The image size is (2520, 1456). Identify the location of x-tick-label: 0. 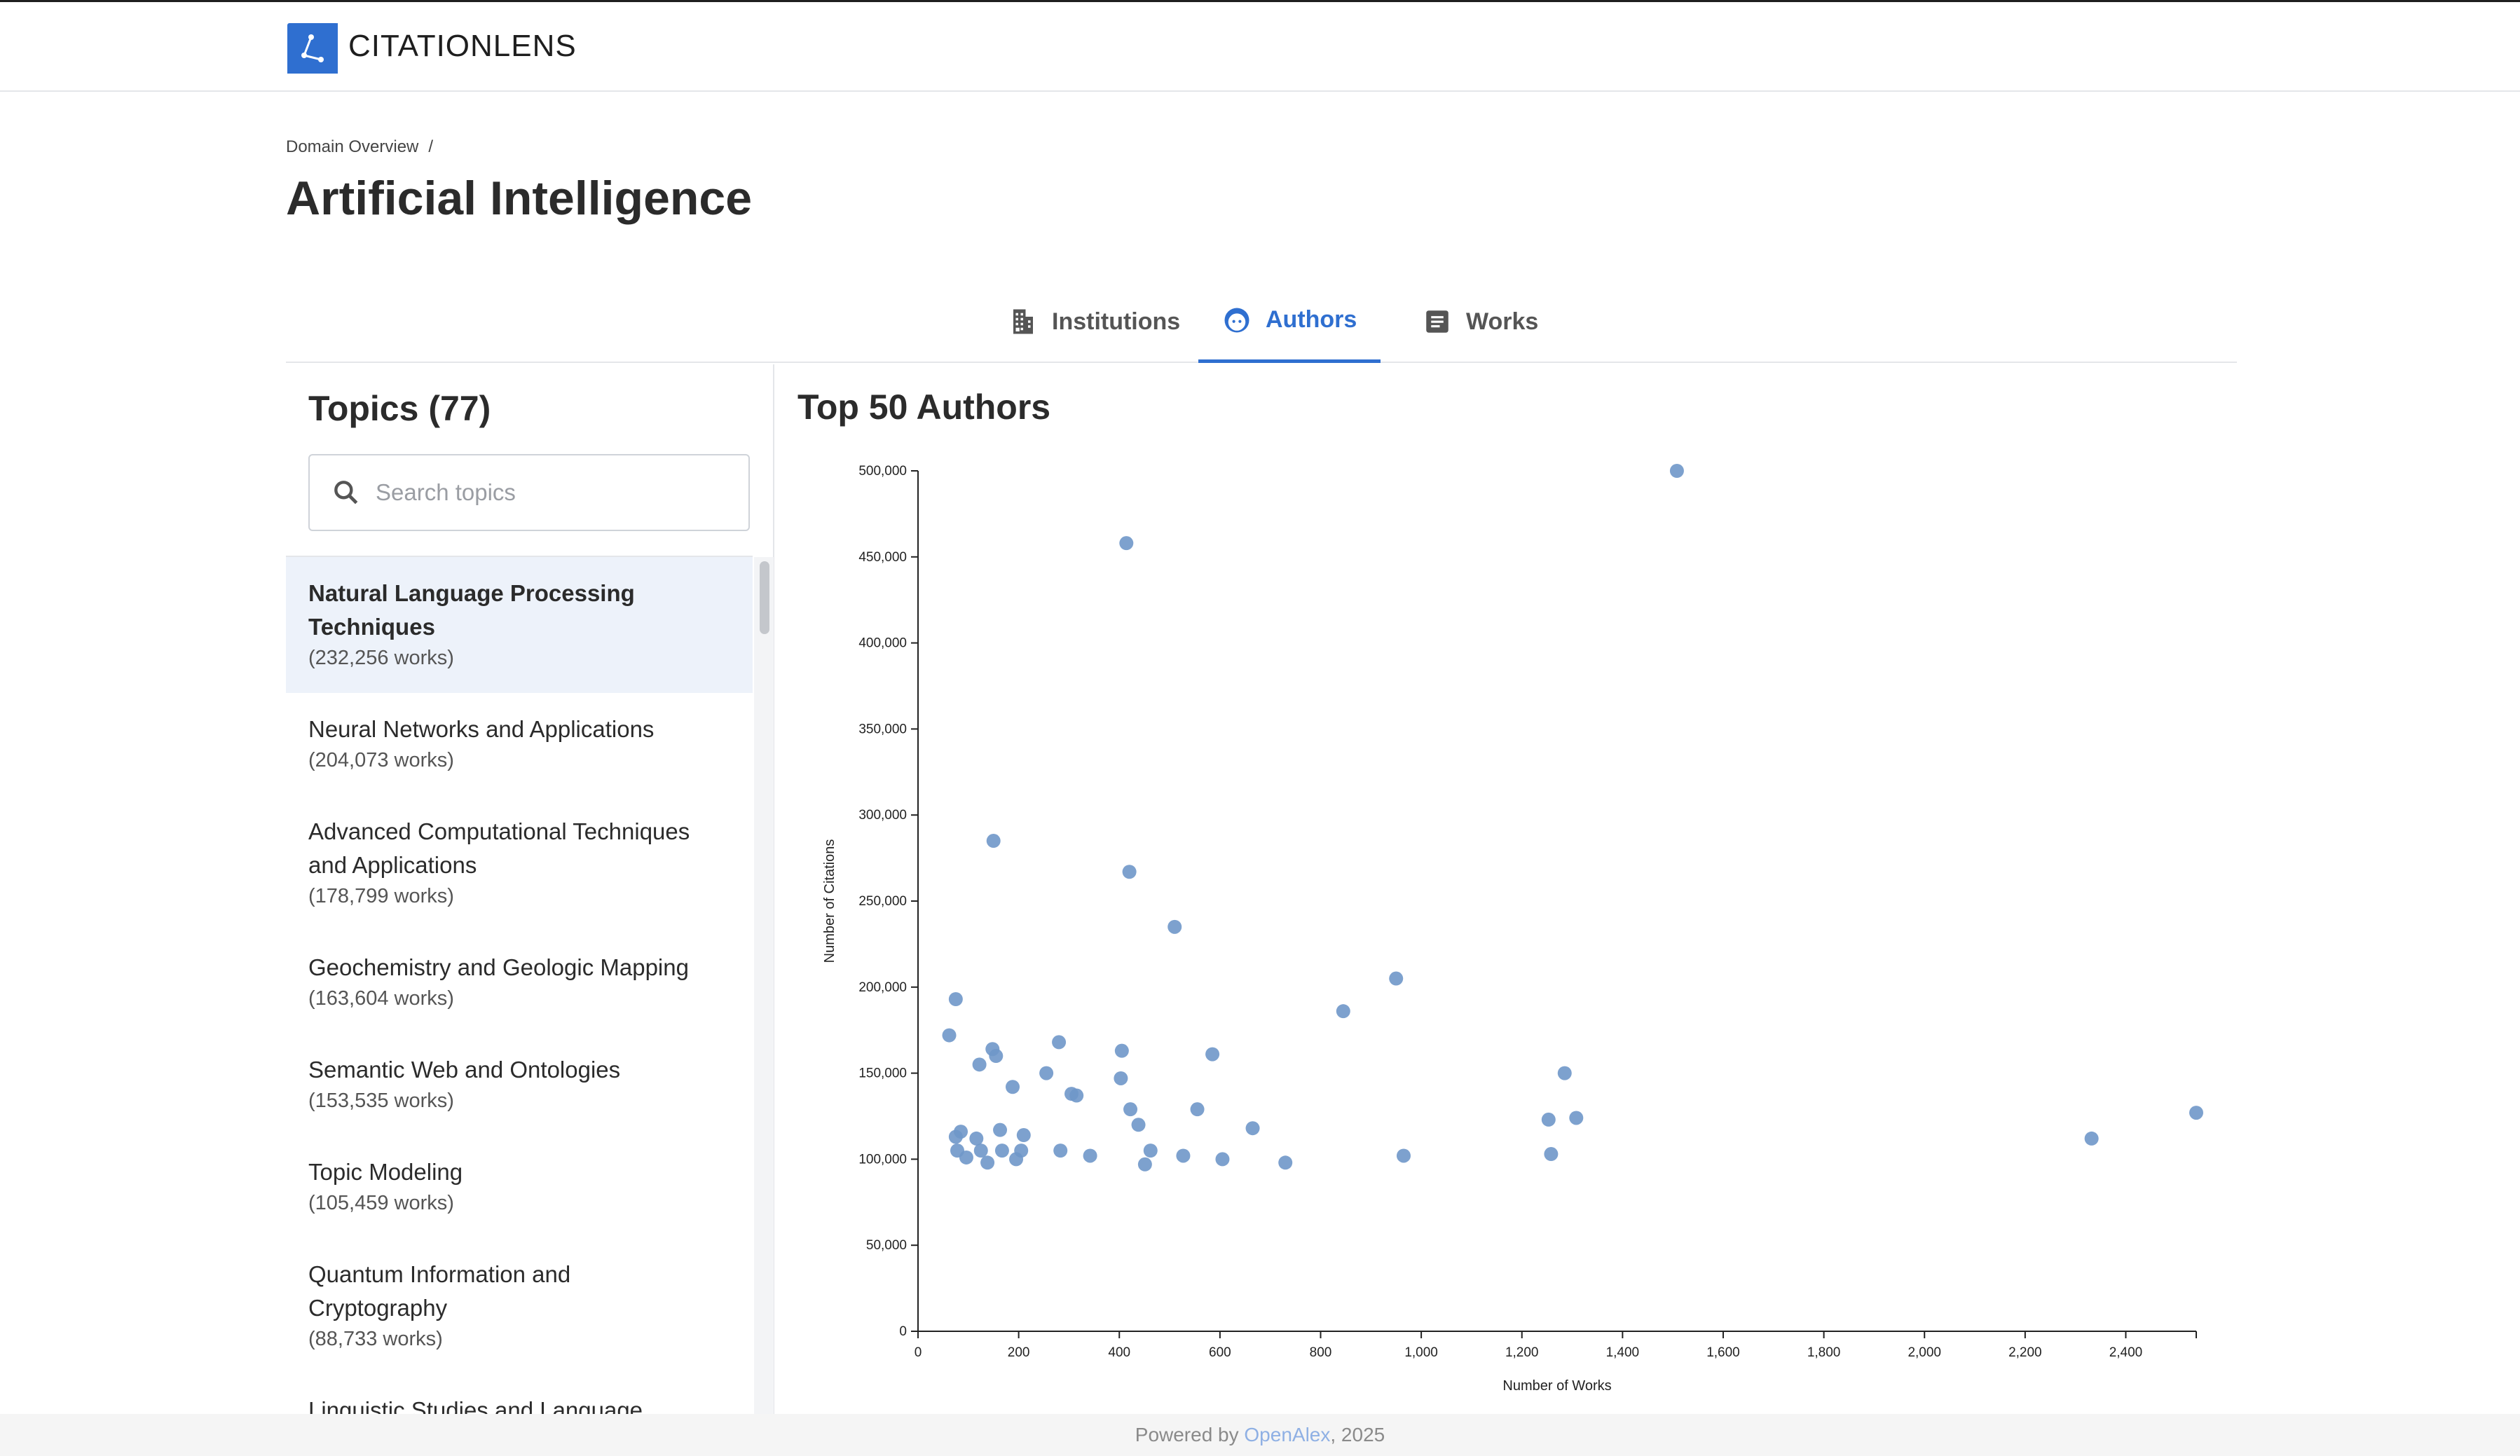
(918, 1352).